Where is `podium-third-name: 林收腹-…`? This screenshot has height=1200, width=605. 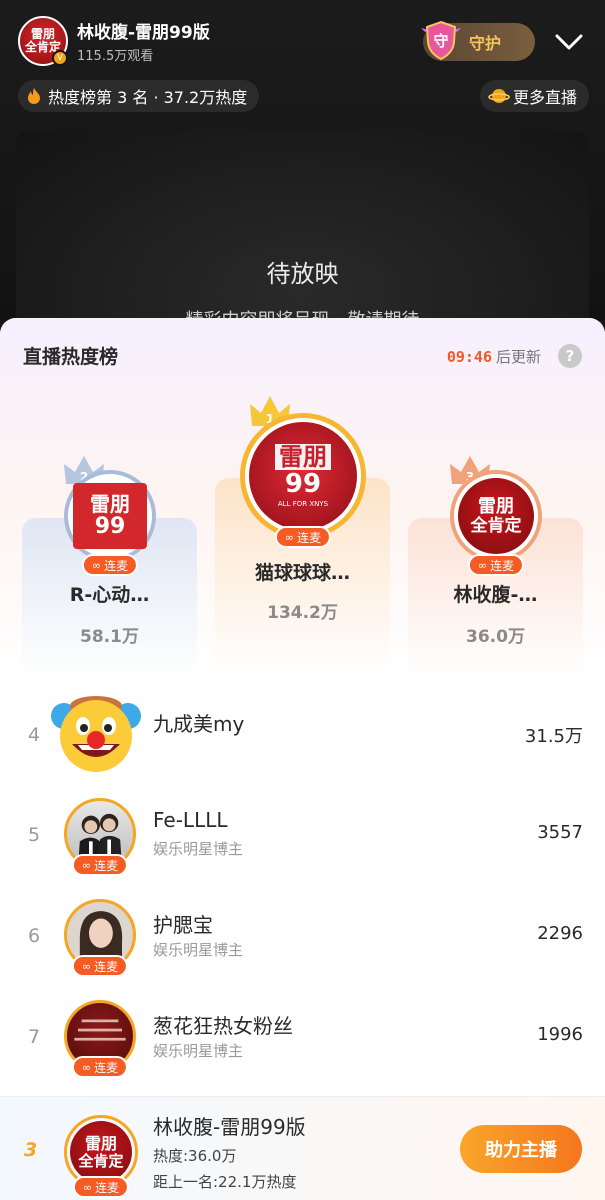 podium-third-name: 林收腹-… is located at coordinates (495, 595).